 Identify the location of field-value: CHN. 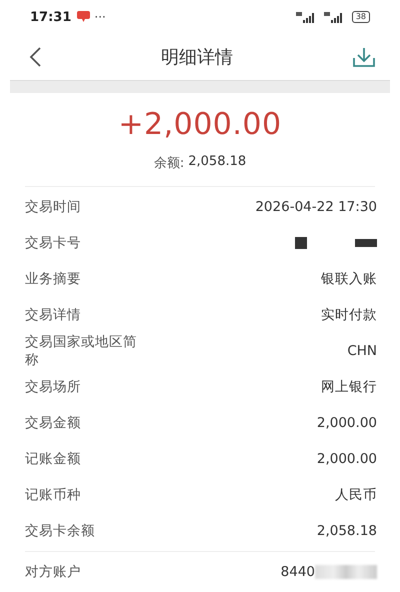
(362, 351).